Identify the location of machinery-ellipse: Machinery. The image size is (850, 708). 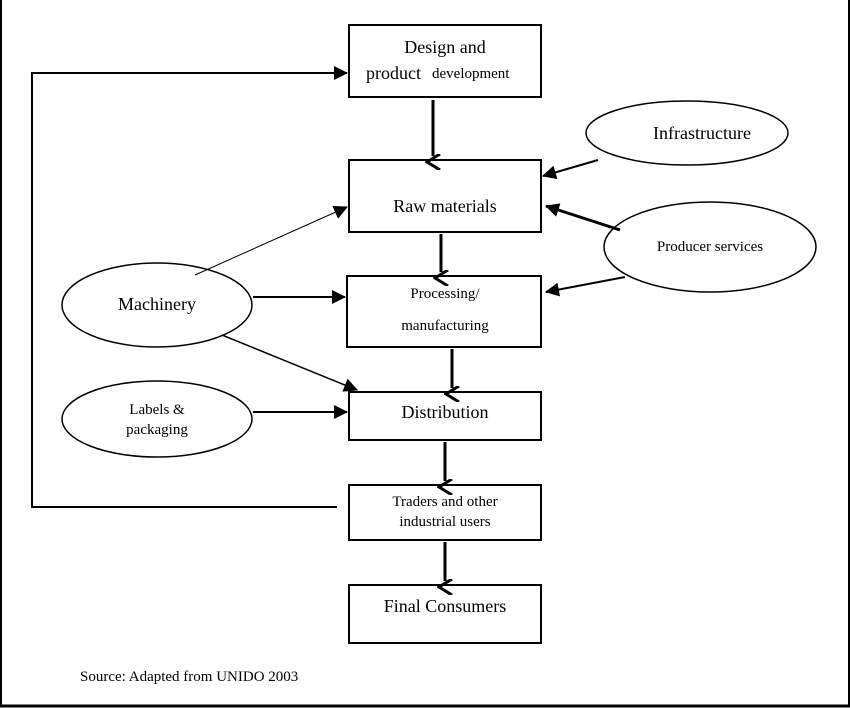
(157, 305).